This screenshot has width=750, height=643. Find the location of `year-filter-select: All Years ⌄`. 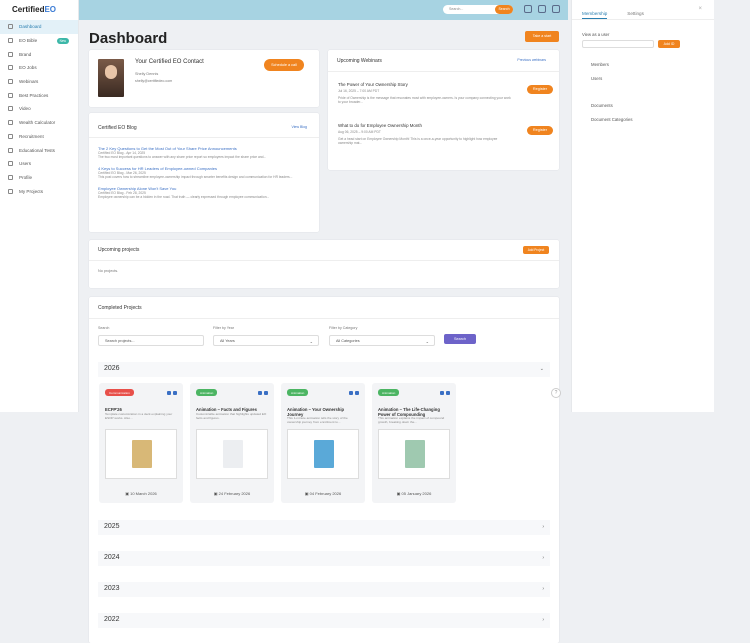

year-filter-select: All Years ⌄ is located at coordinates (266, 340).